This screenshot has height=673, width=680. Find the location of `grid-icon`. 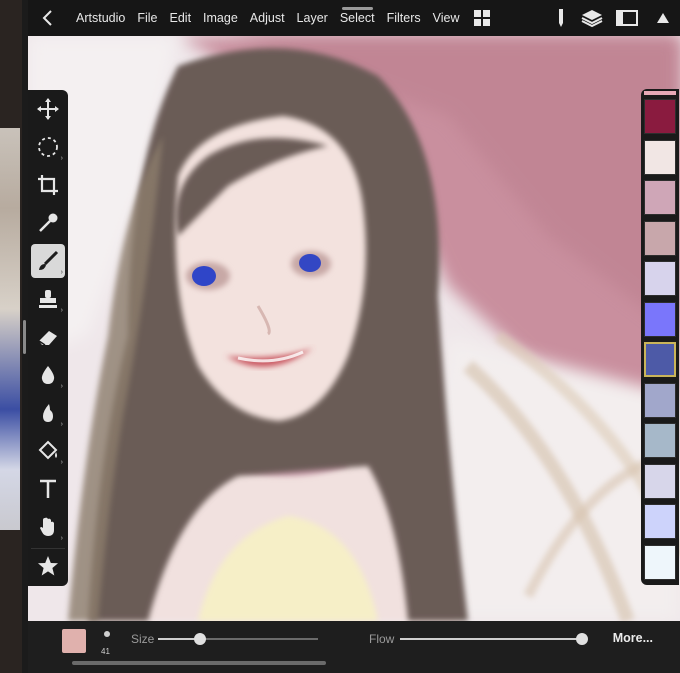

grid-icon is located at coordinates (482, 18).